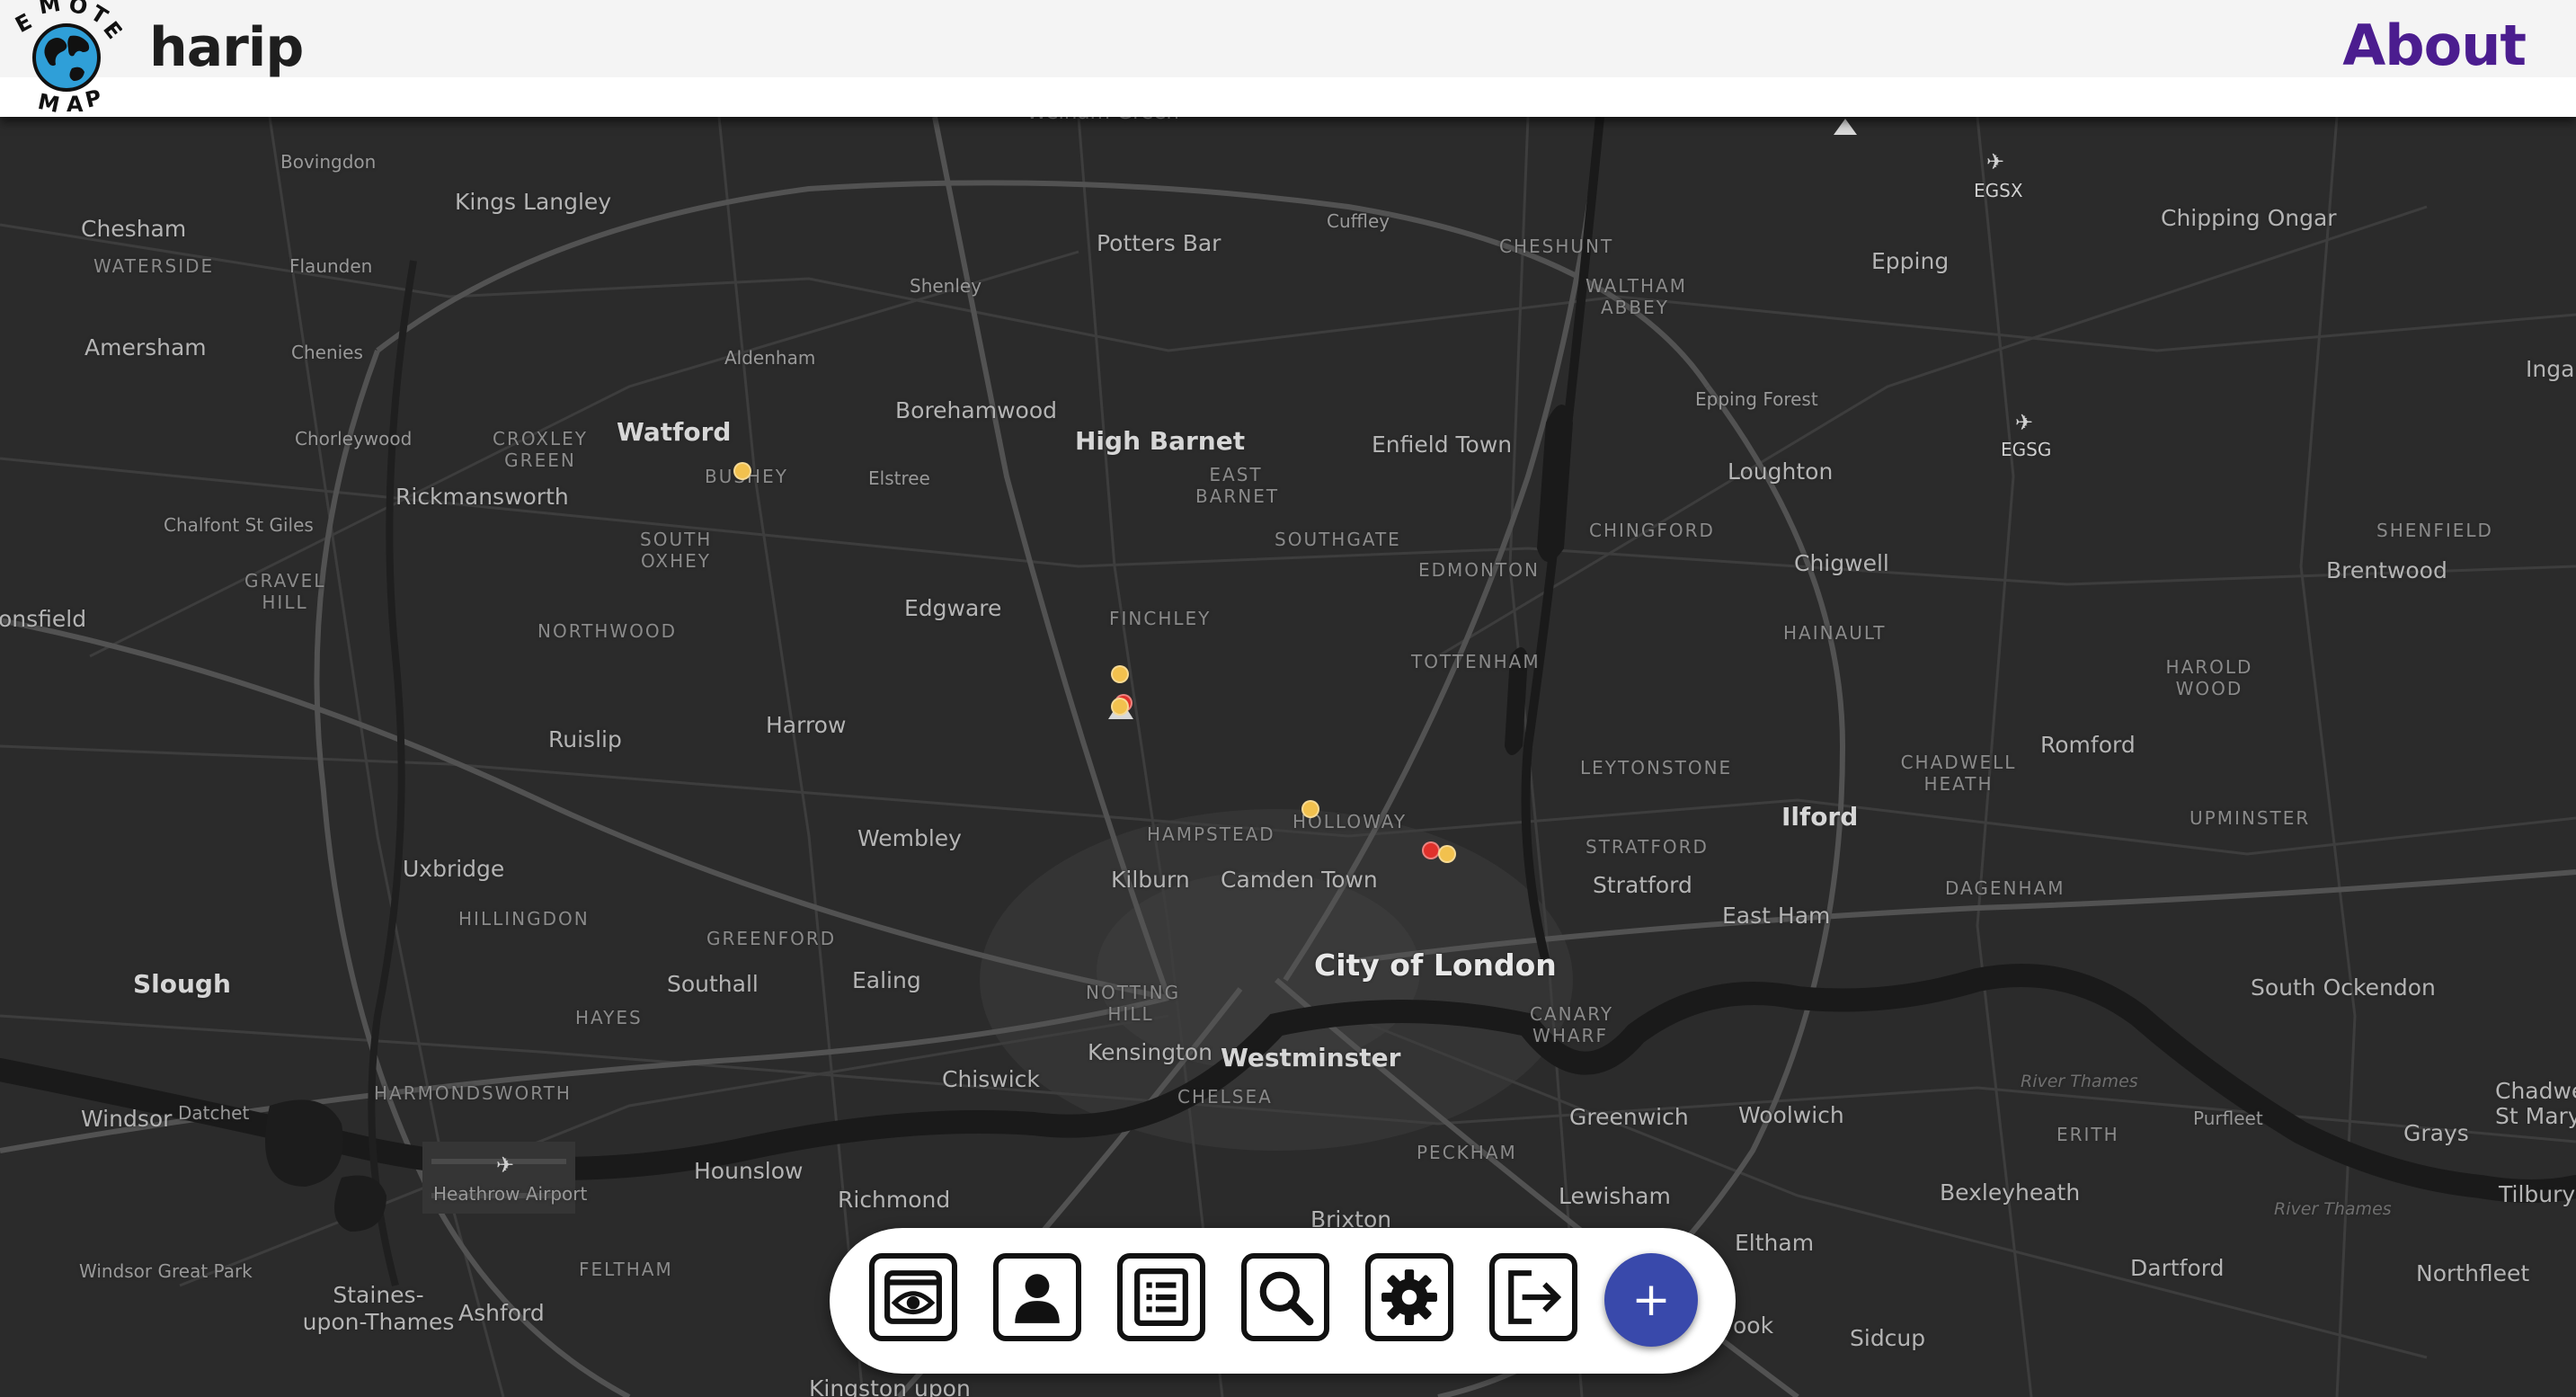 Image resolution: width=2576 pixels, height=1397 pixels. Describe the element at coordinates (93, 98) in the screenshot. I see `svg-text: P` at that location.